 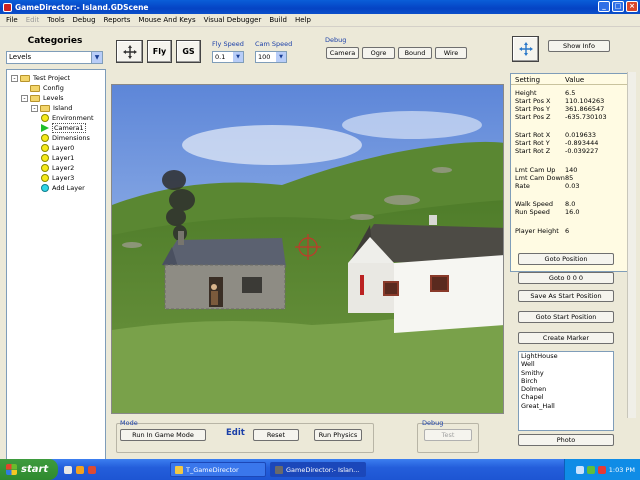 I want to click on goto-start-position-button: Goto Start Position, so click(x=566, y=317).